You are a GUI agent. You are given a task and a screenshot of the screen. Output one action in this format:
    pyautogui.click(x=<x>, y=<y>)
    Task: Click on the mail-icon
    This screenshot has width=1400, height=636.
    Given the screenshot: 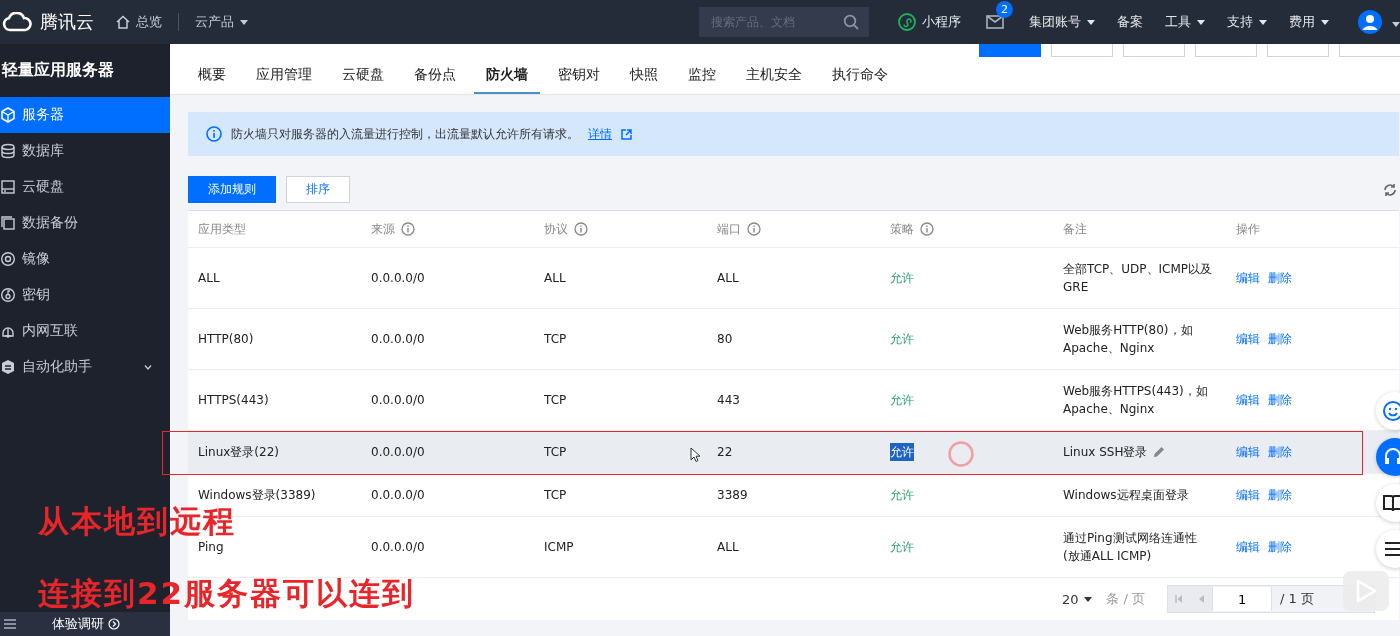 What is the action you would take?
    pyautogui.click(x=995, y=22)
    